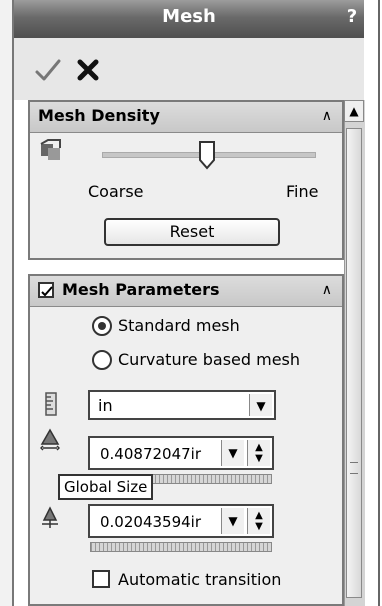 The height and width of the screenshot is (606, 382). I want to click on mesh-parameters-header: Mesh Parameters ∧, so click(186, 291).